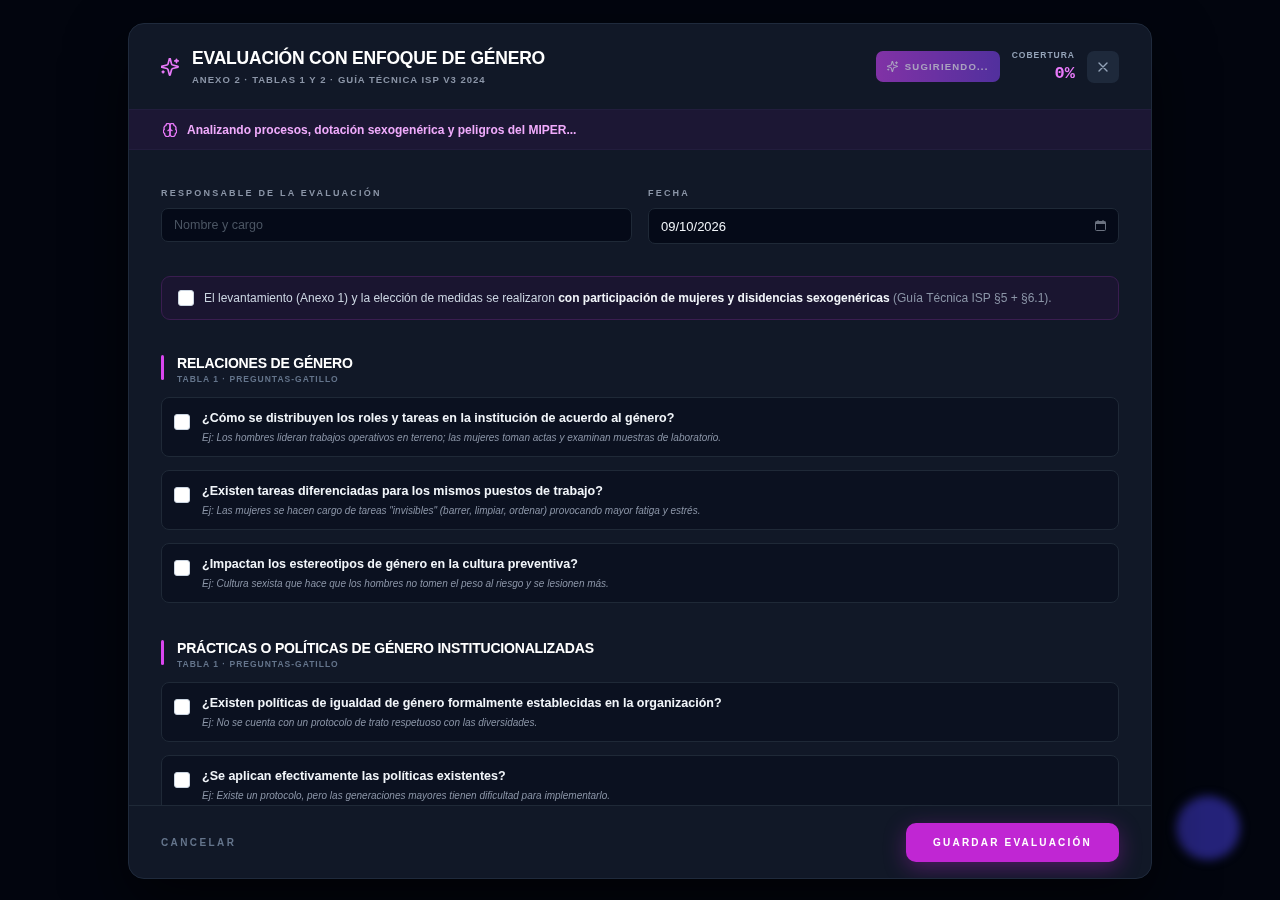 The height and width of the screenshot is (900, 1280). What do you see at coordinates (170, 129) in the screenshot?
I see `brain-icon` at bounding box center [170, 129].